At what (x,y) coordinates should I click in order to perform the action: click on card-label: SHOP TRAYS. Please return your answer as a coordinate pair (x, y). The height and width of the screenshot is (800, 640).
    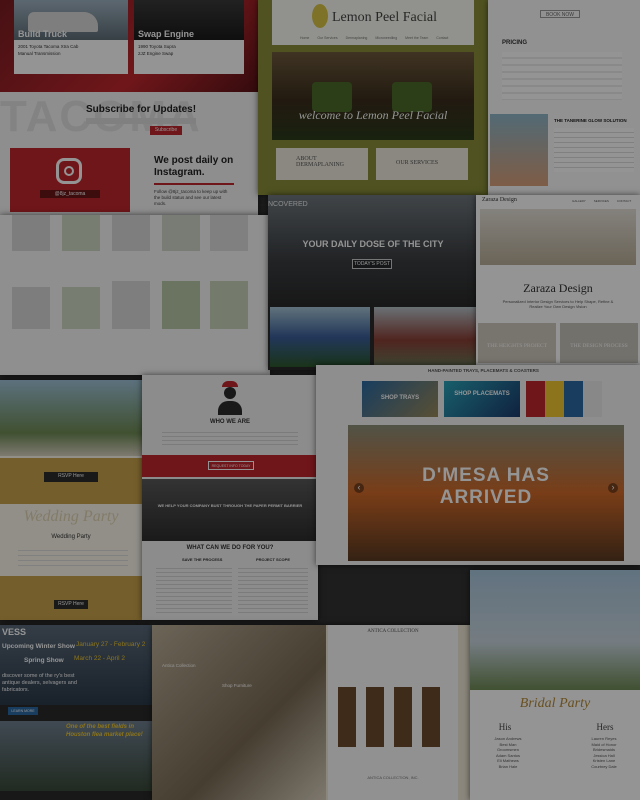
    Looking at the image, I should click on (400, 398).